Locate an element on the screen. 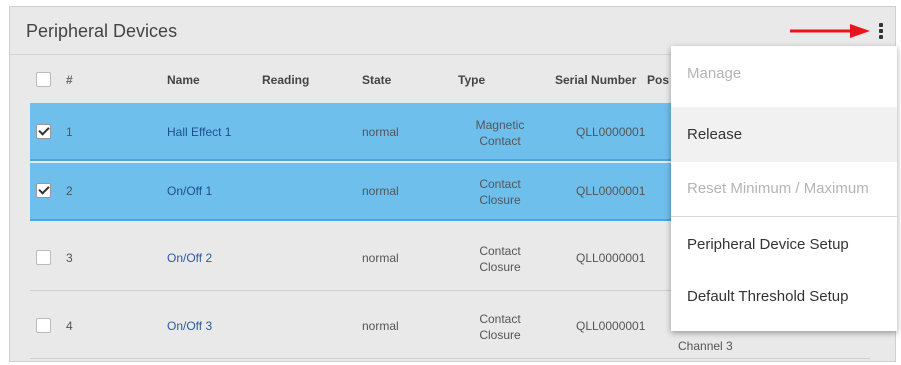  menu-item-reset-min-max: Reset Minimum / Maximum is located at coordinates (784, 188).